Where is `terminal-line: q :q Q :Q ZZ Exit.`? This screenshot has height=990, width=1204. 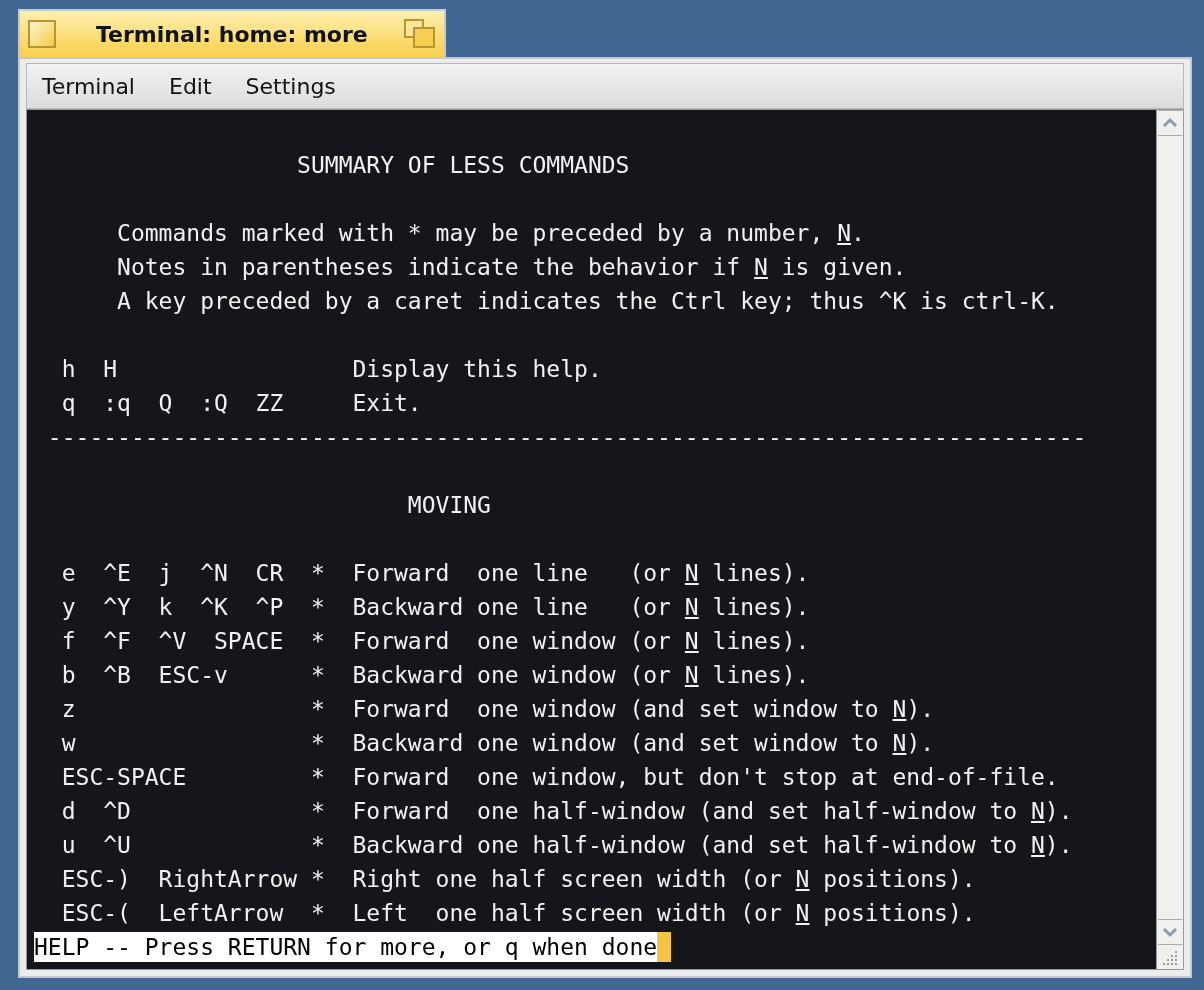
terminal-line: q :q Q :Q ZZ Exit. is located at coordinates (241, 403).